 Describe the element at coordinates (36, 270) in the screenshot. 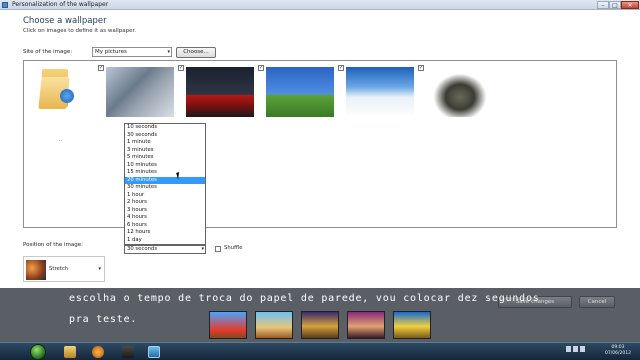

I see `position-preview-image` at that location.